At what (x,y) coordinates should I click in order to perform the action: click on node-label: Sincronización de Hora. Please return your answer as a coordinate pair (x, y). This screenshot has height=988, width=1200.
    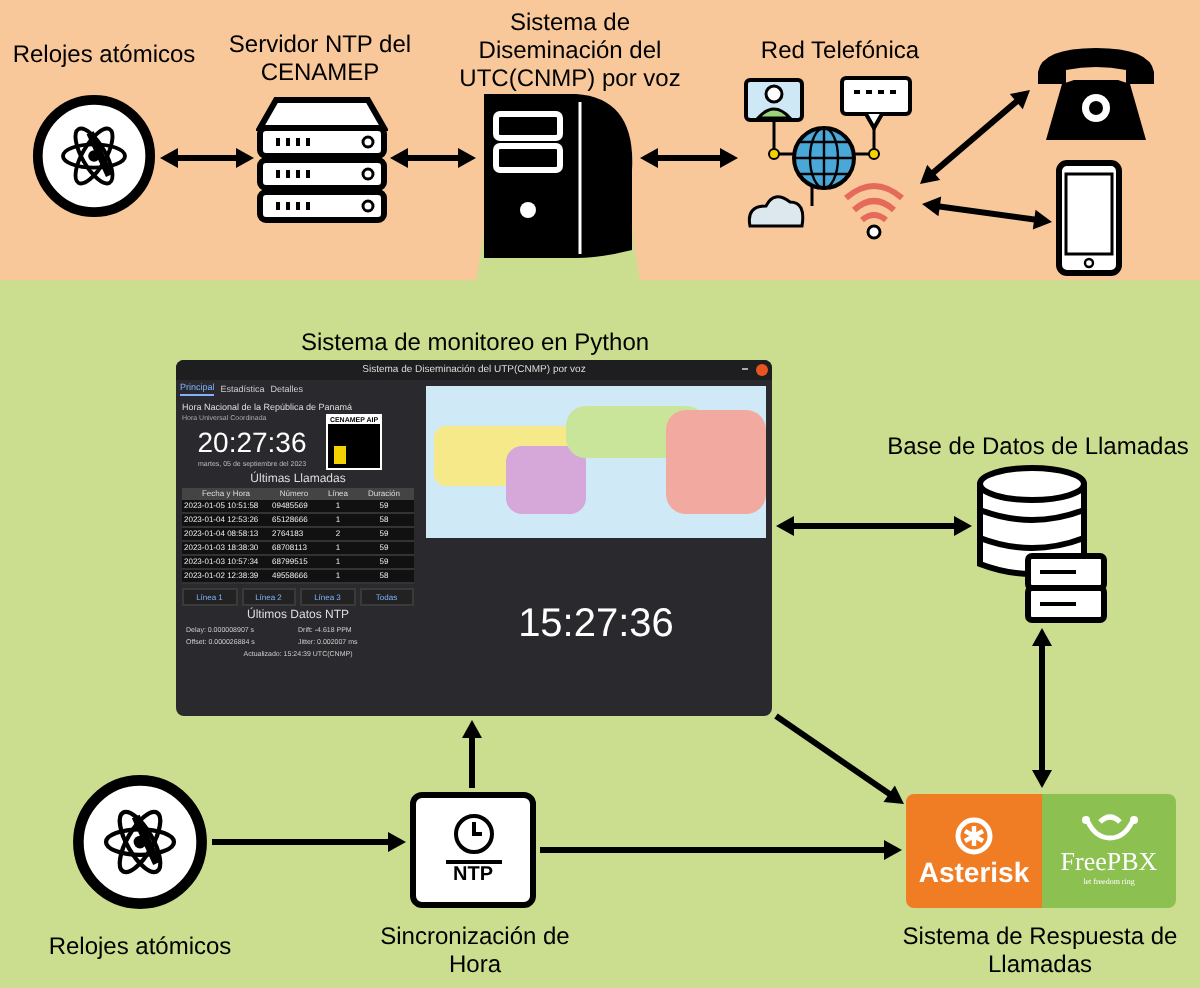
    Looking at the image, I should click on (475, 950).